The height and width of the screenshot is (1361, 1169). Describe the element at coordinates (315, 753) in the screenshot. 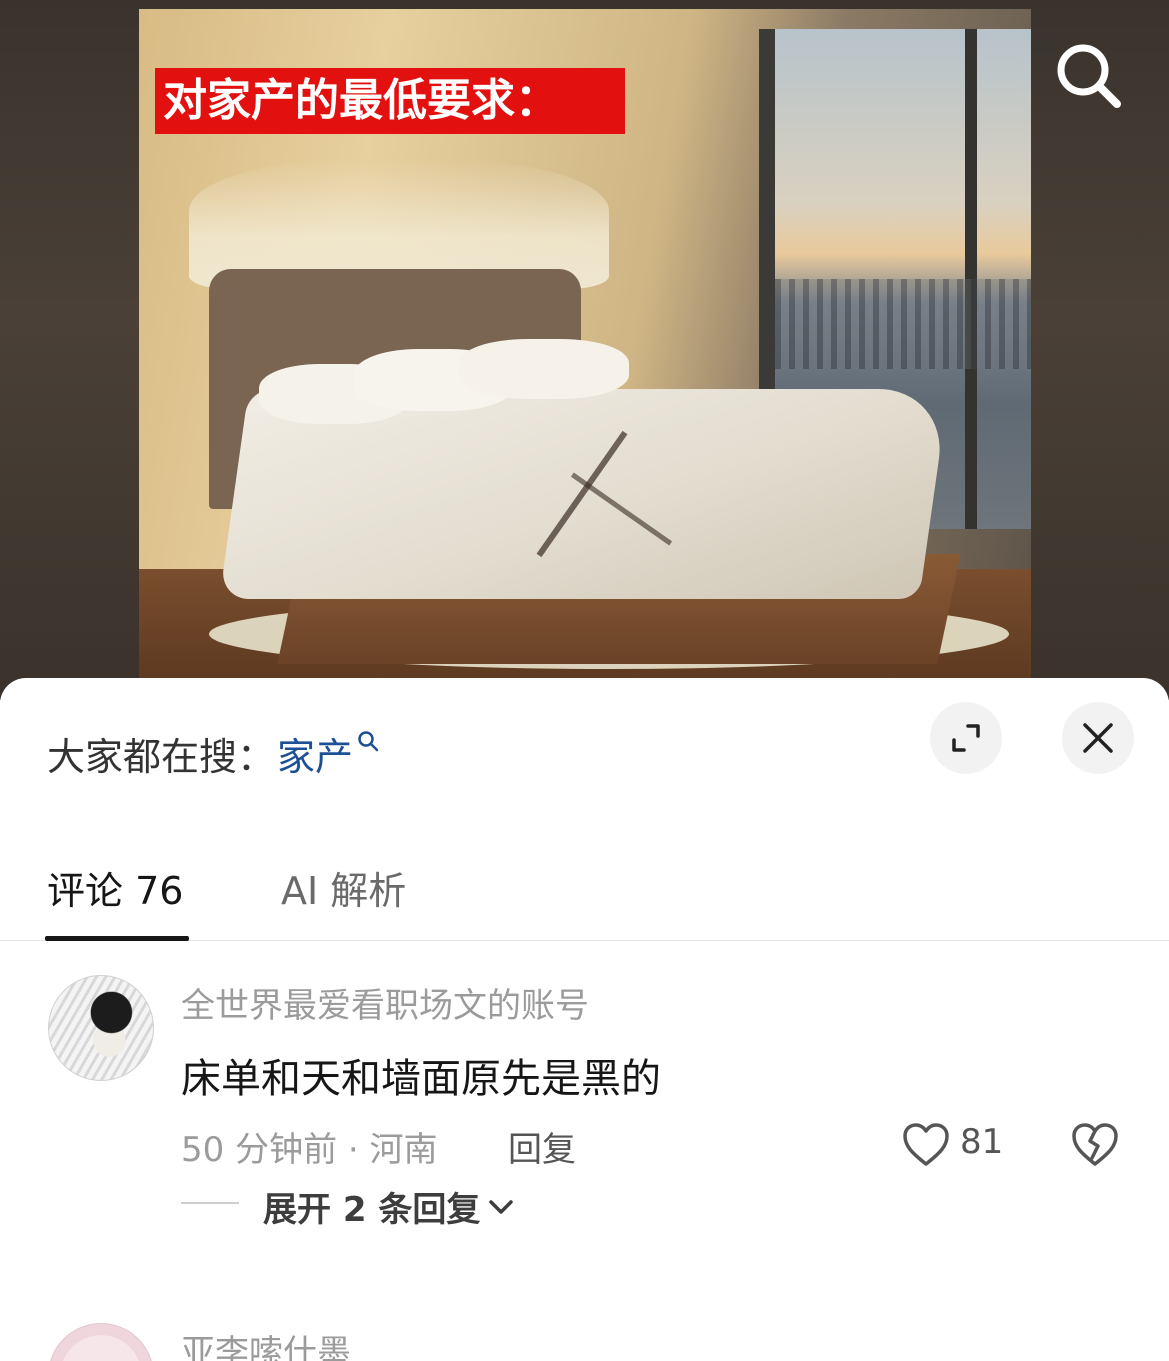

I see `trending-keyword: 家产` at that location.